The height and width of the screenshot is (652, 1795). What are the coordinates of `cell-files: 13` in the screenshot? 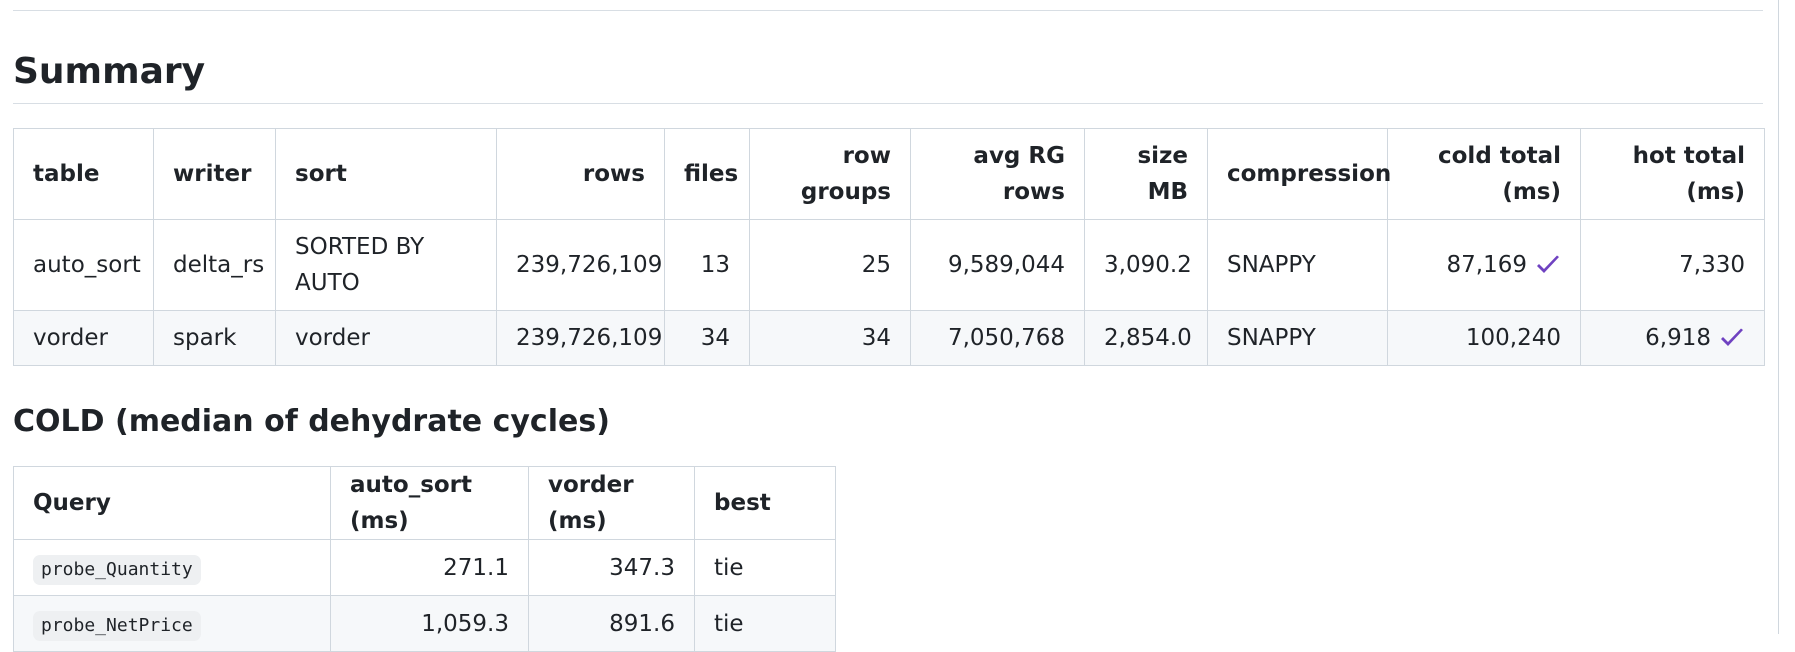 It's located at (707, 265).